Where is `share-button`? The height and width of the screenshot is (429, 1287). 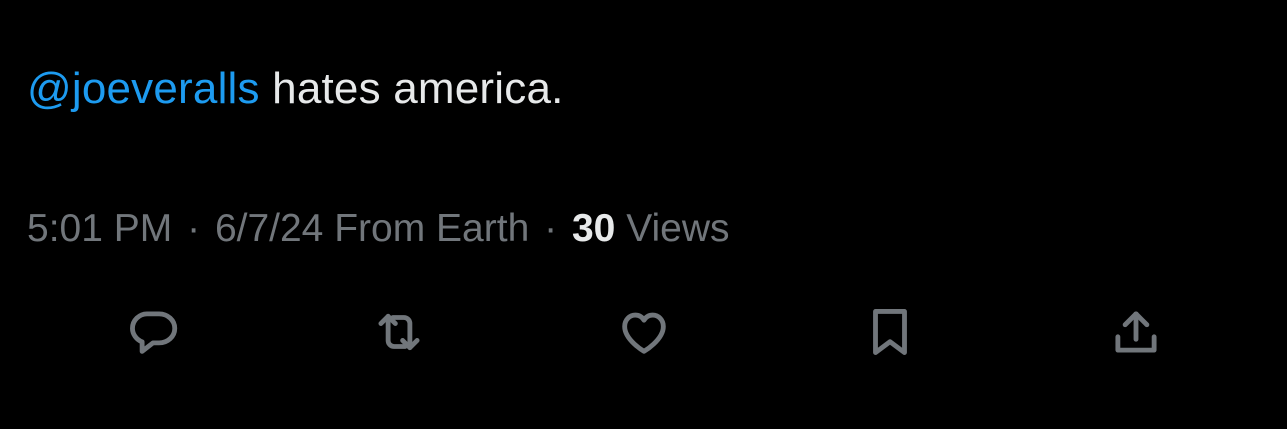
share-button is located at coordinates (1136, 332).